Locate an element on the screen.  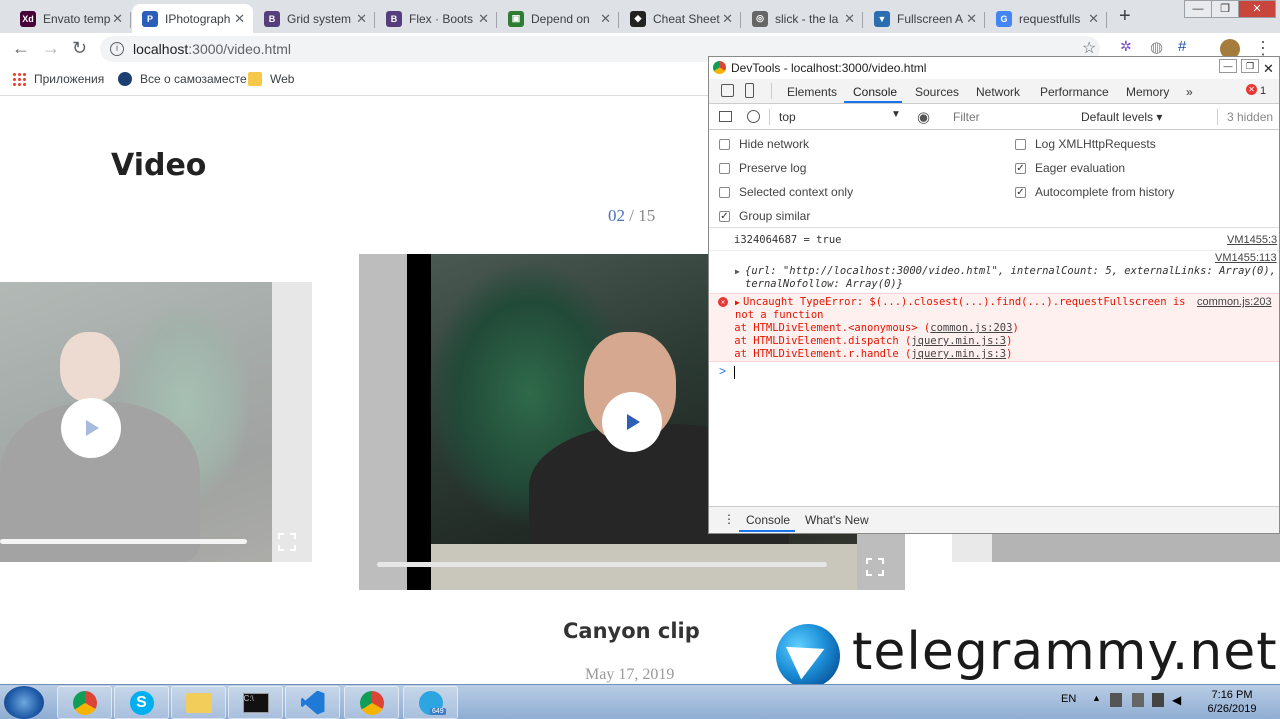
globe-extension-icon: ◍ is located at coordinates (1156, 47).